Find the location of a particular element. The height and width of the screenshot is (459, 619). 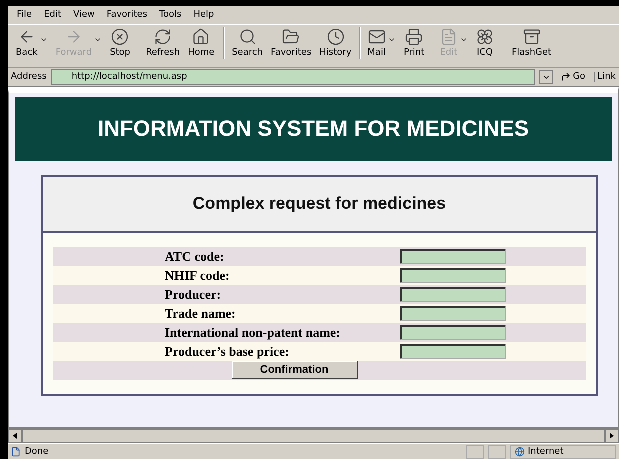

links-label: Link is located at coordinates (605, 77).